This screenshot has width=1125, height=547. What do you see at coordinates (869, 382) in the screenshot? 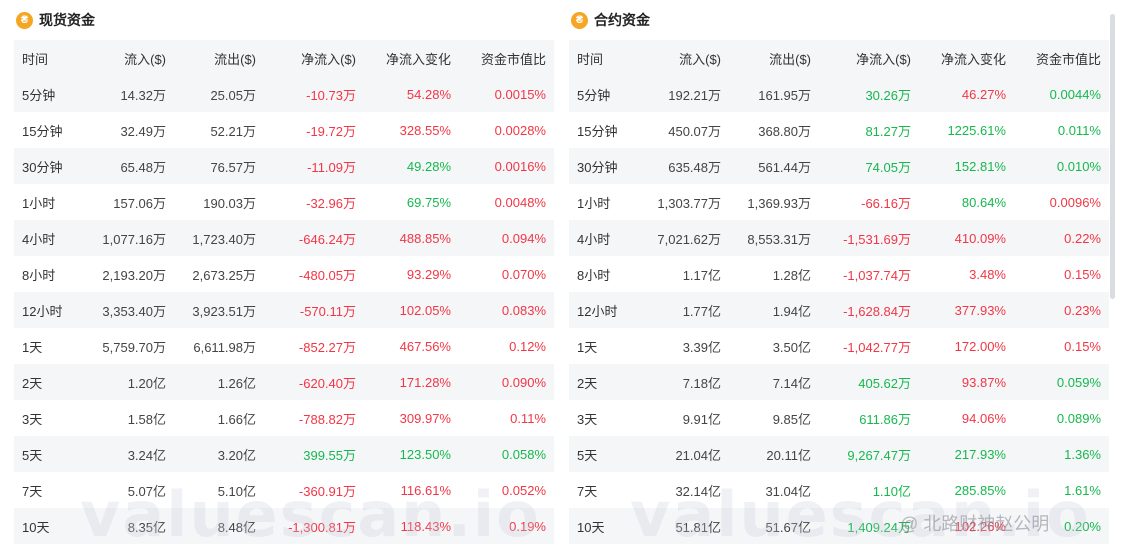
I see `row-net-inflow: 405.62万` at bounding box center [869, 382].